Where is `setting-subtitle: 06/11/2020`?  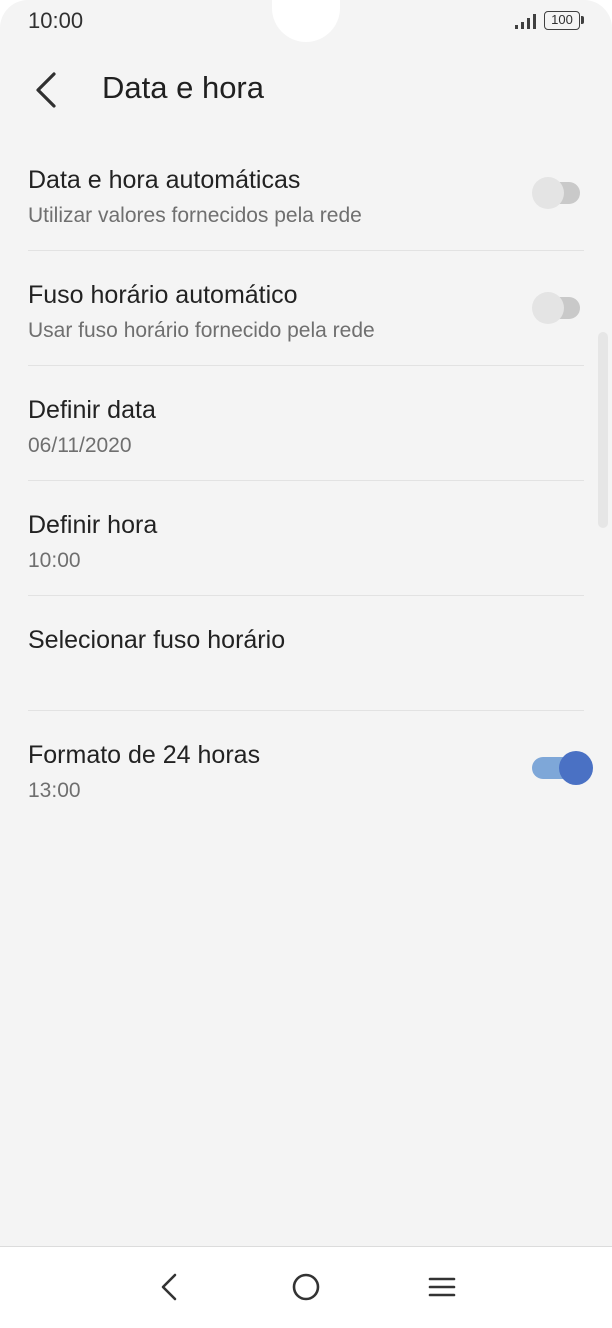 setting-subtitle: 06/11/2020 is located at coordinates (80, 445).